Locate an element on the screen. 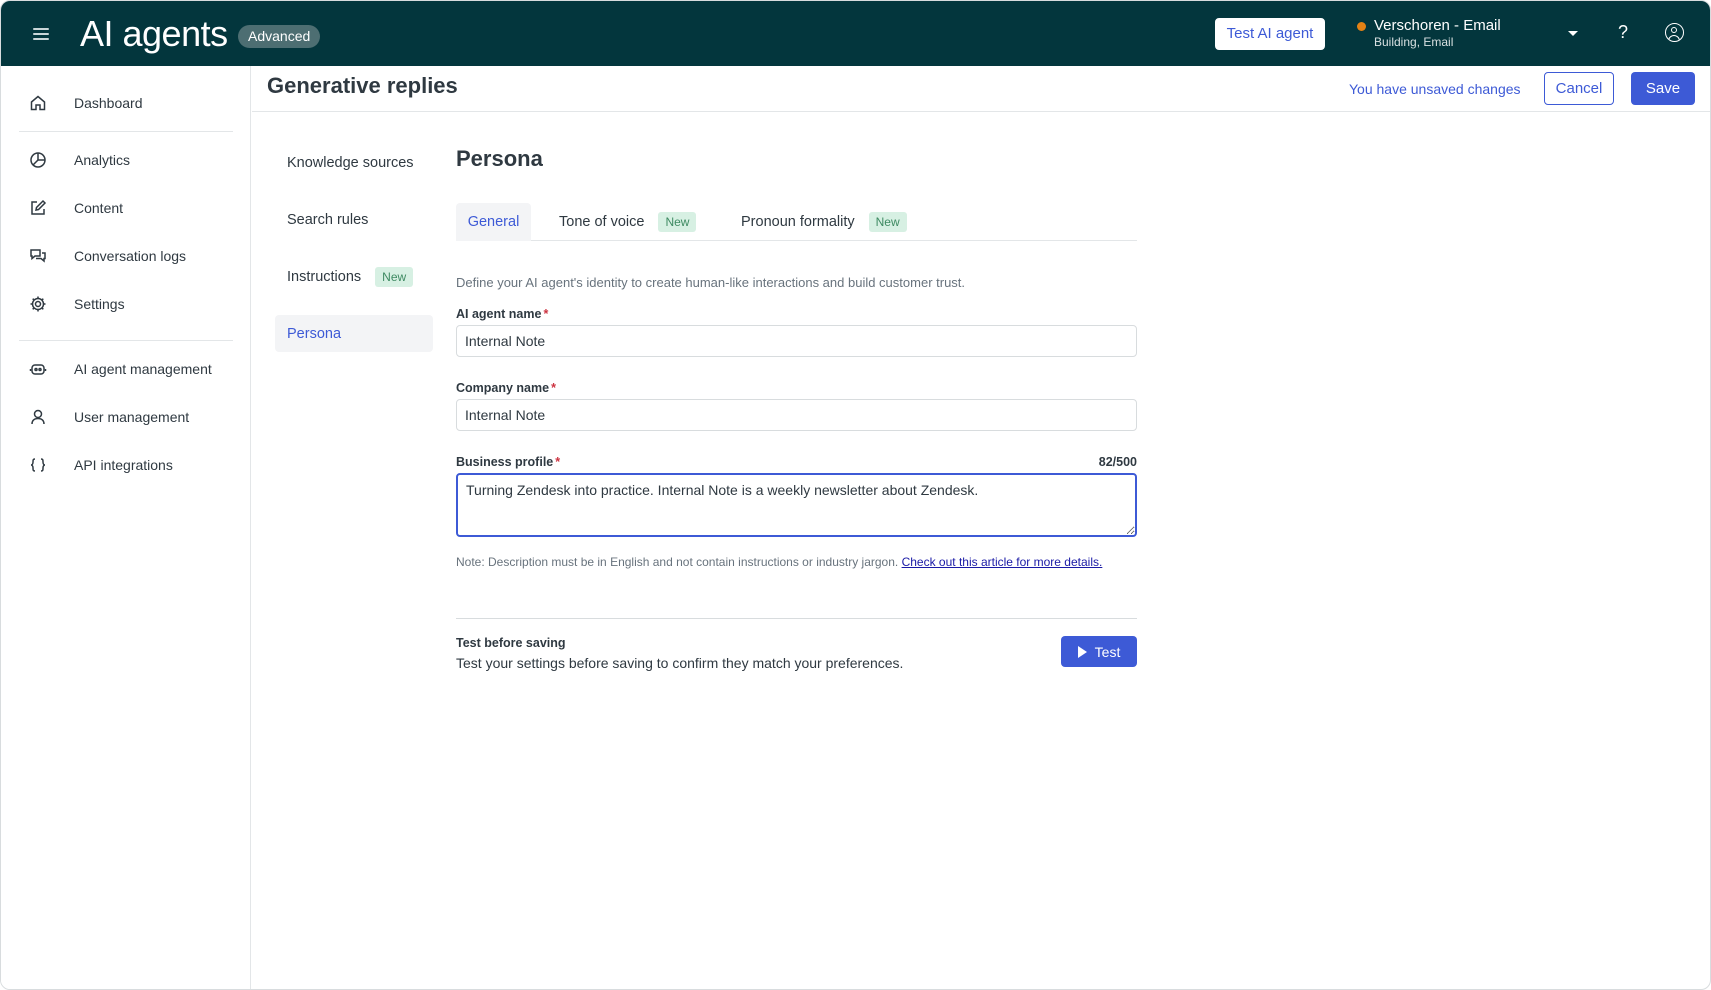 Image resolution: width=1711 pixels, height=990 pixels. cancel-button: Cancel is located at coordinates (1579, 88).